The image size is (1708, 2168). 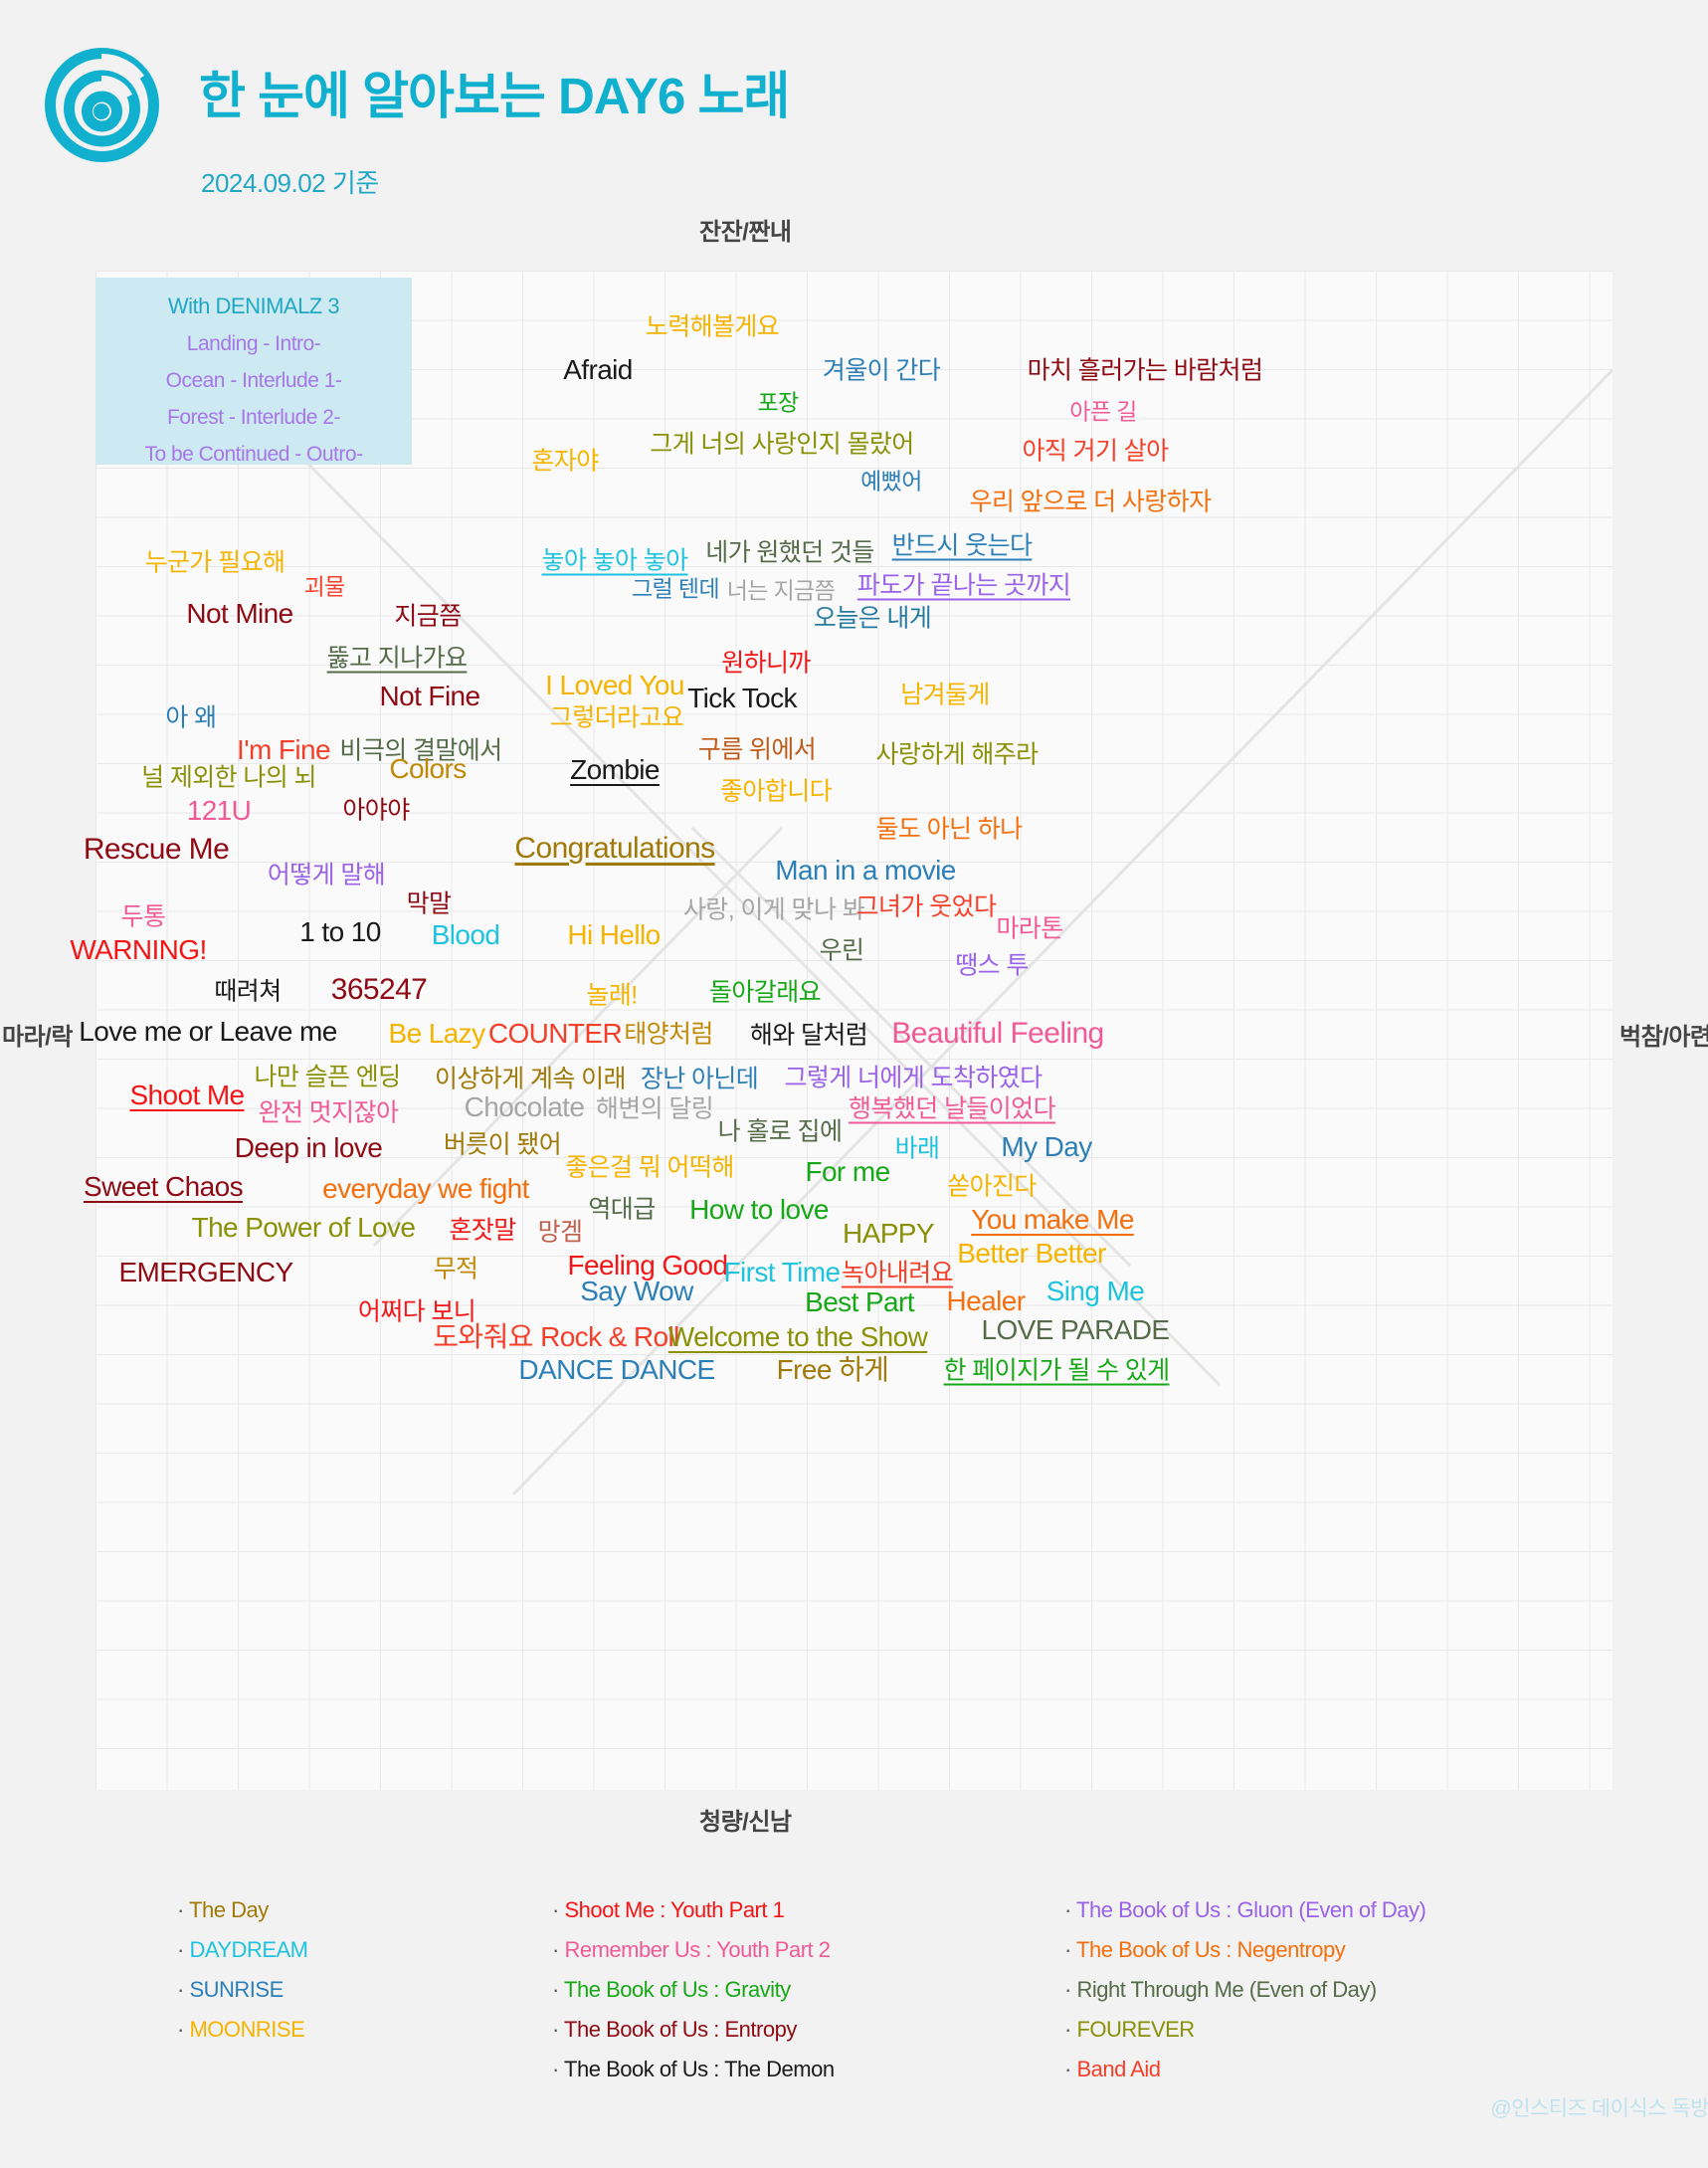 What do you see at coordinates (1226, 1989) in the screenshot?
I see `legend-item-label: Right Through Me (Even of Day)` at bounding box center [1226, 1989].